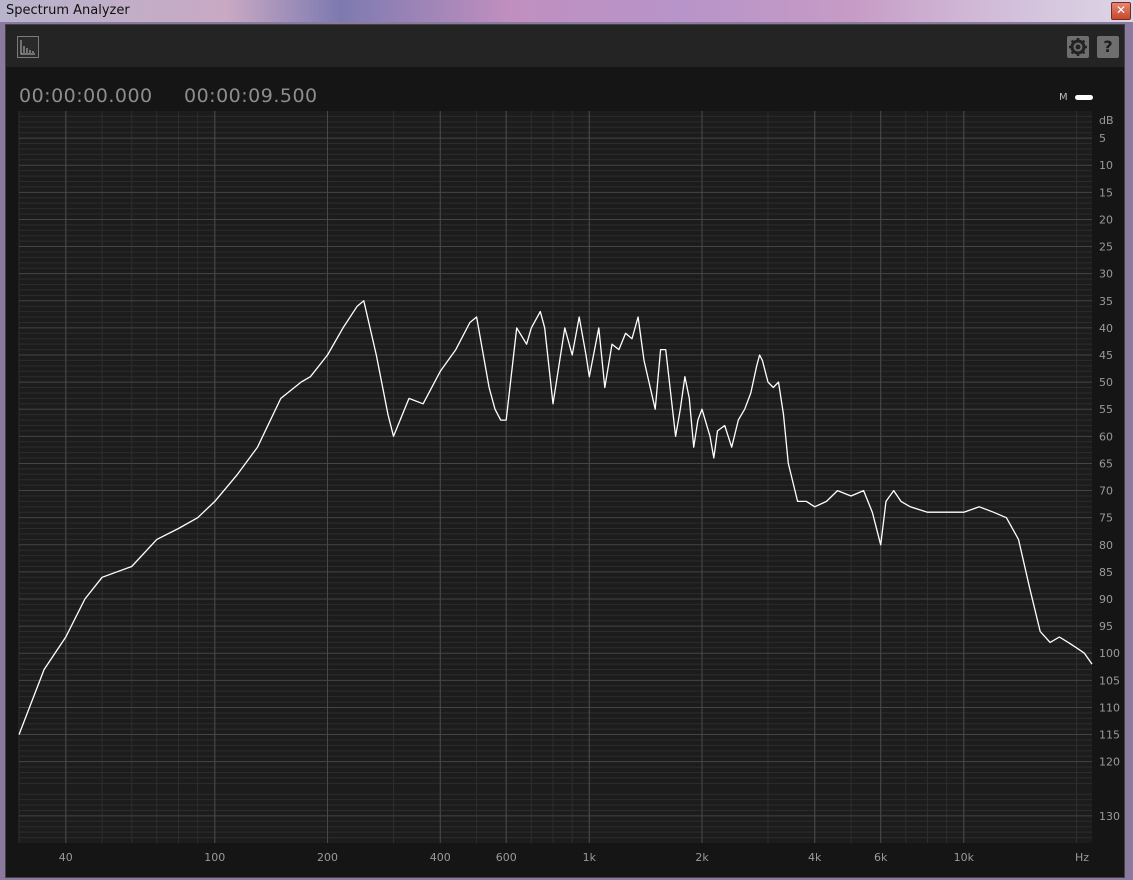 This screenshot has height=880, width=1133. Describe the element at coordinates (1109, 680) in the screenshot. I see `y-tick-label: 105` at that location.